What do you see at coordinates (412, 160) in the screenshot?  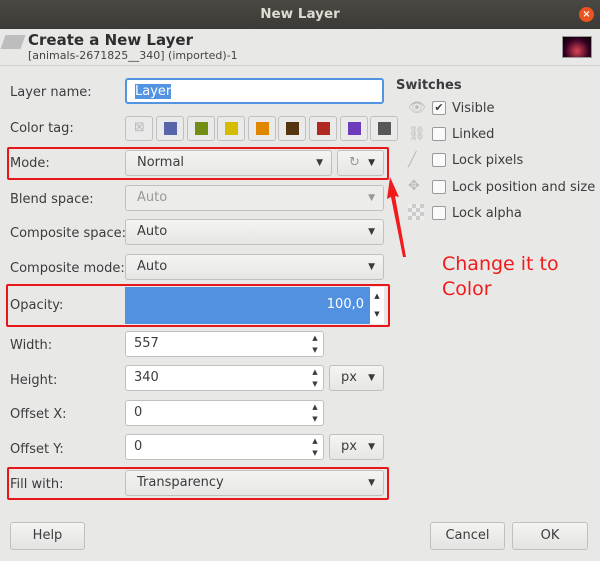 I see `brush-icon: ╱` at bounding box center [412, 160].